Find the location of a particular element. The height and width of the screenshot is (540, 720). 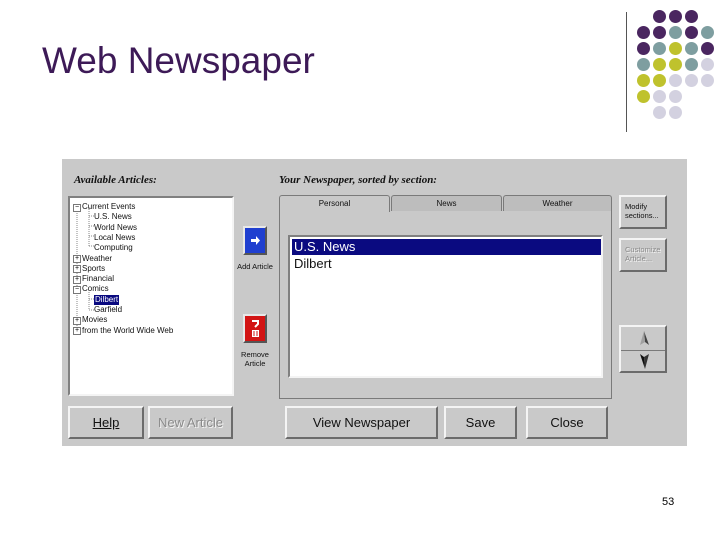

tree-item: Financial is located at coordinates (98, 279).